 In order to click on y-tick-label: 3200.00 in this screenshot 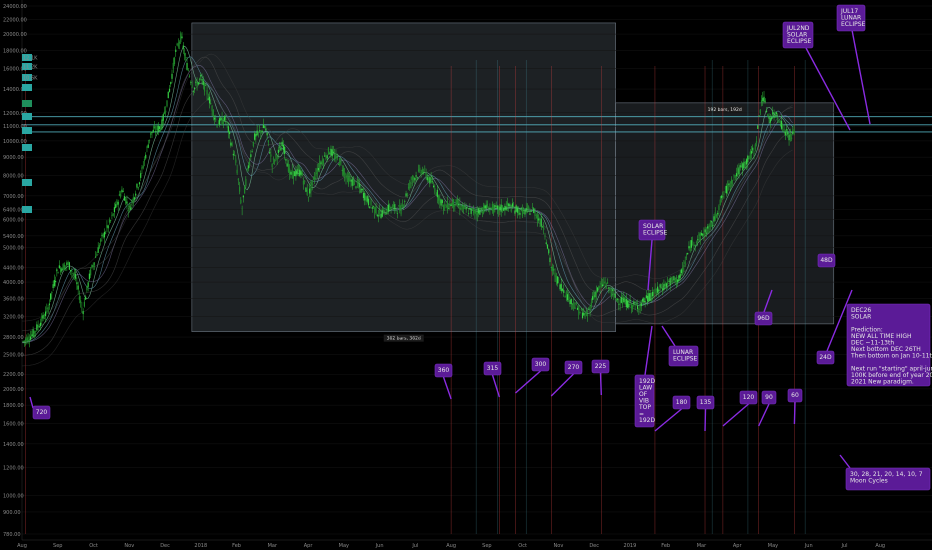, I will do `click(13, 317)`.